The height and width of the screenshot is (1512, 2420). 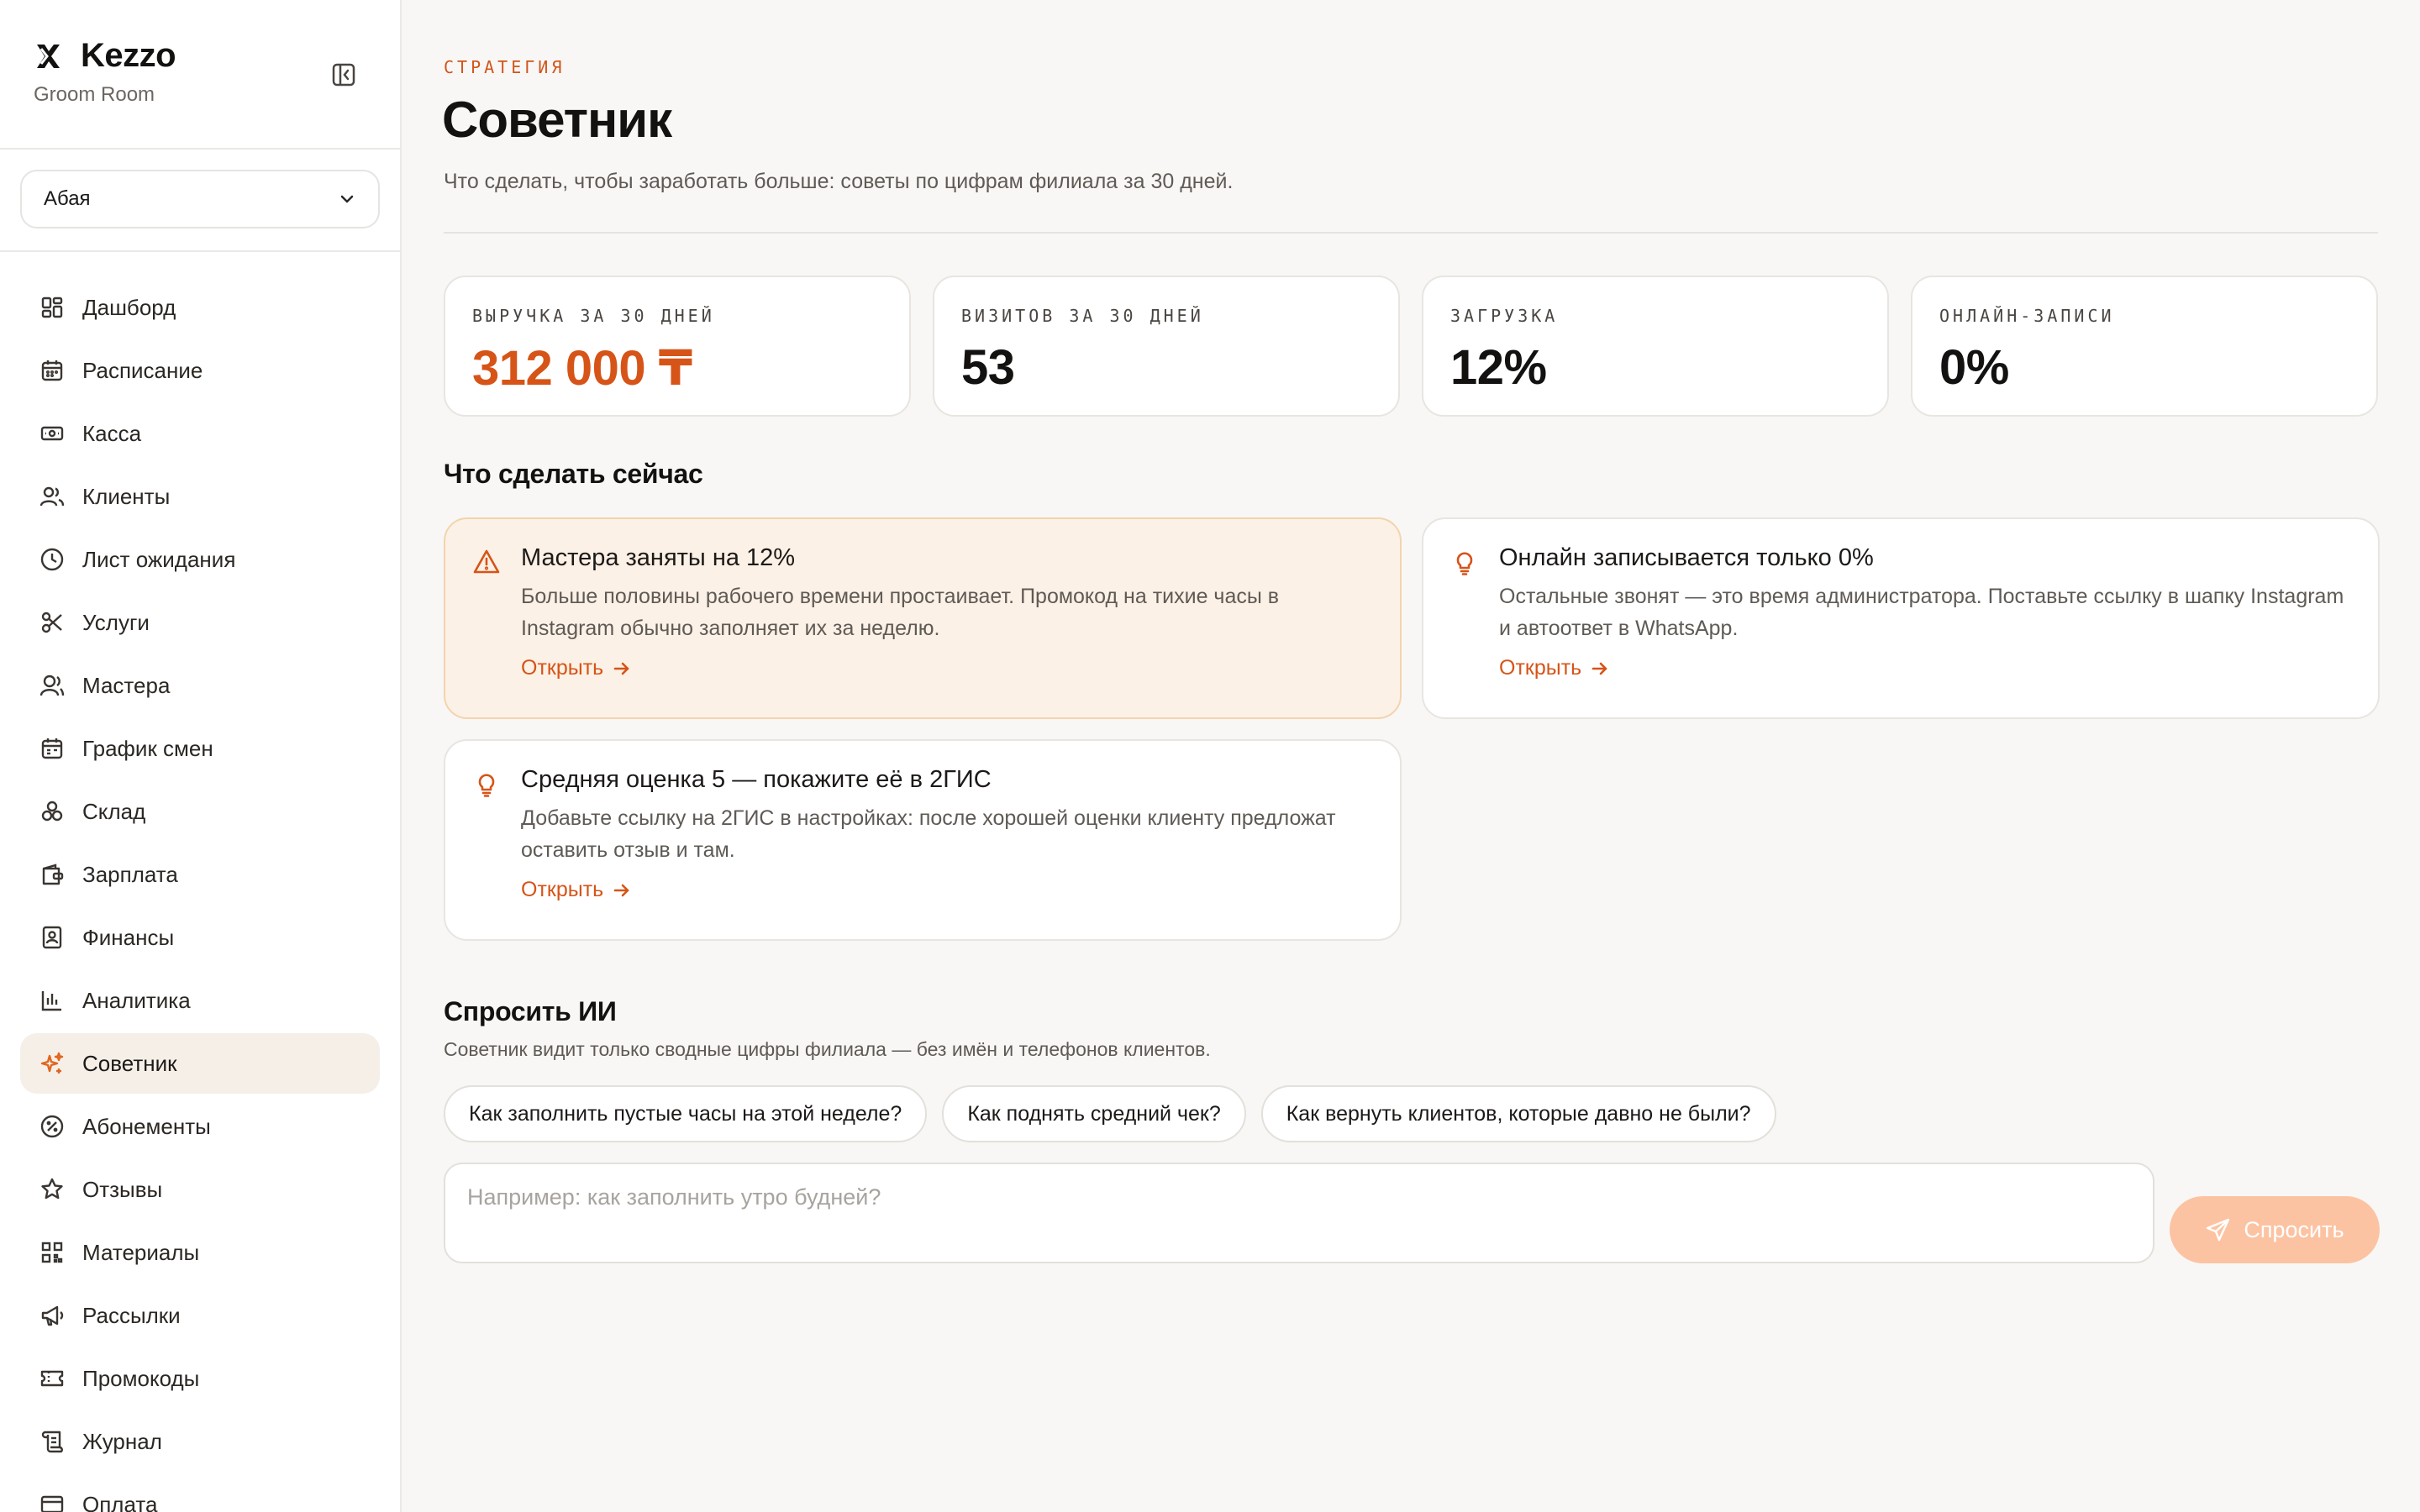 I want to click on sidebar-item-label: Клиенты, so click(x=127, y=496).